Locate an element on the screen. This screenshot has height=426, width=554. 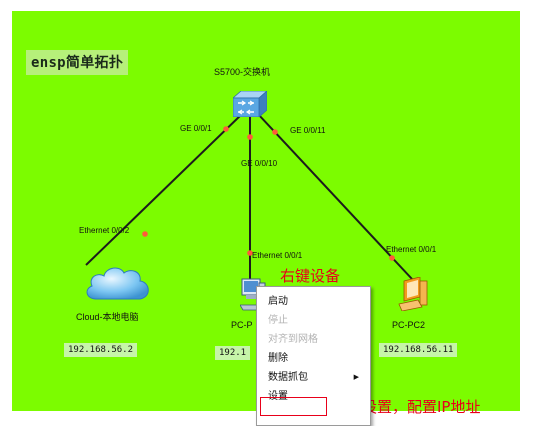
topology-title: ensp简单拓扑 is located at coordinates (77, 62).